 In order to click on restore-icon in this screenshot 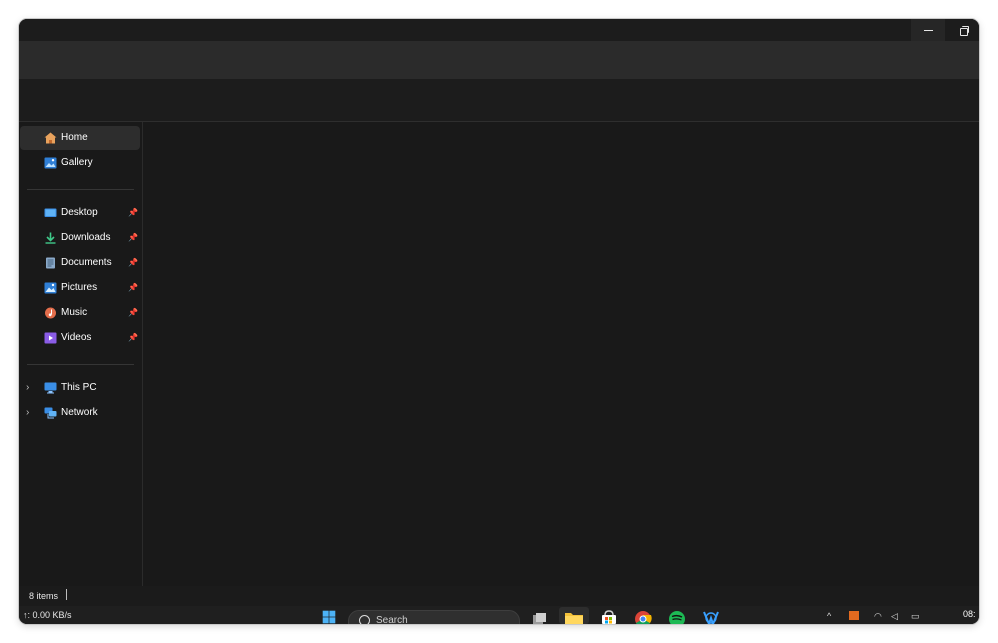, I will do `click(964, 30)`.